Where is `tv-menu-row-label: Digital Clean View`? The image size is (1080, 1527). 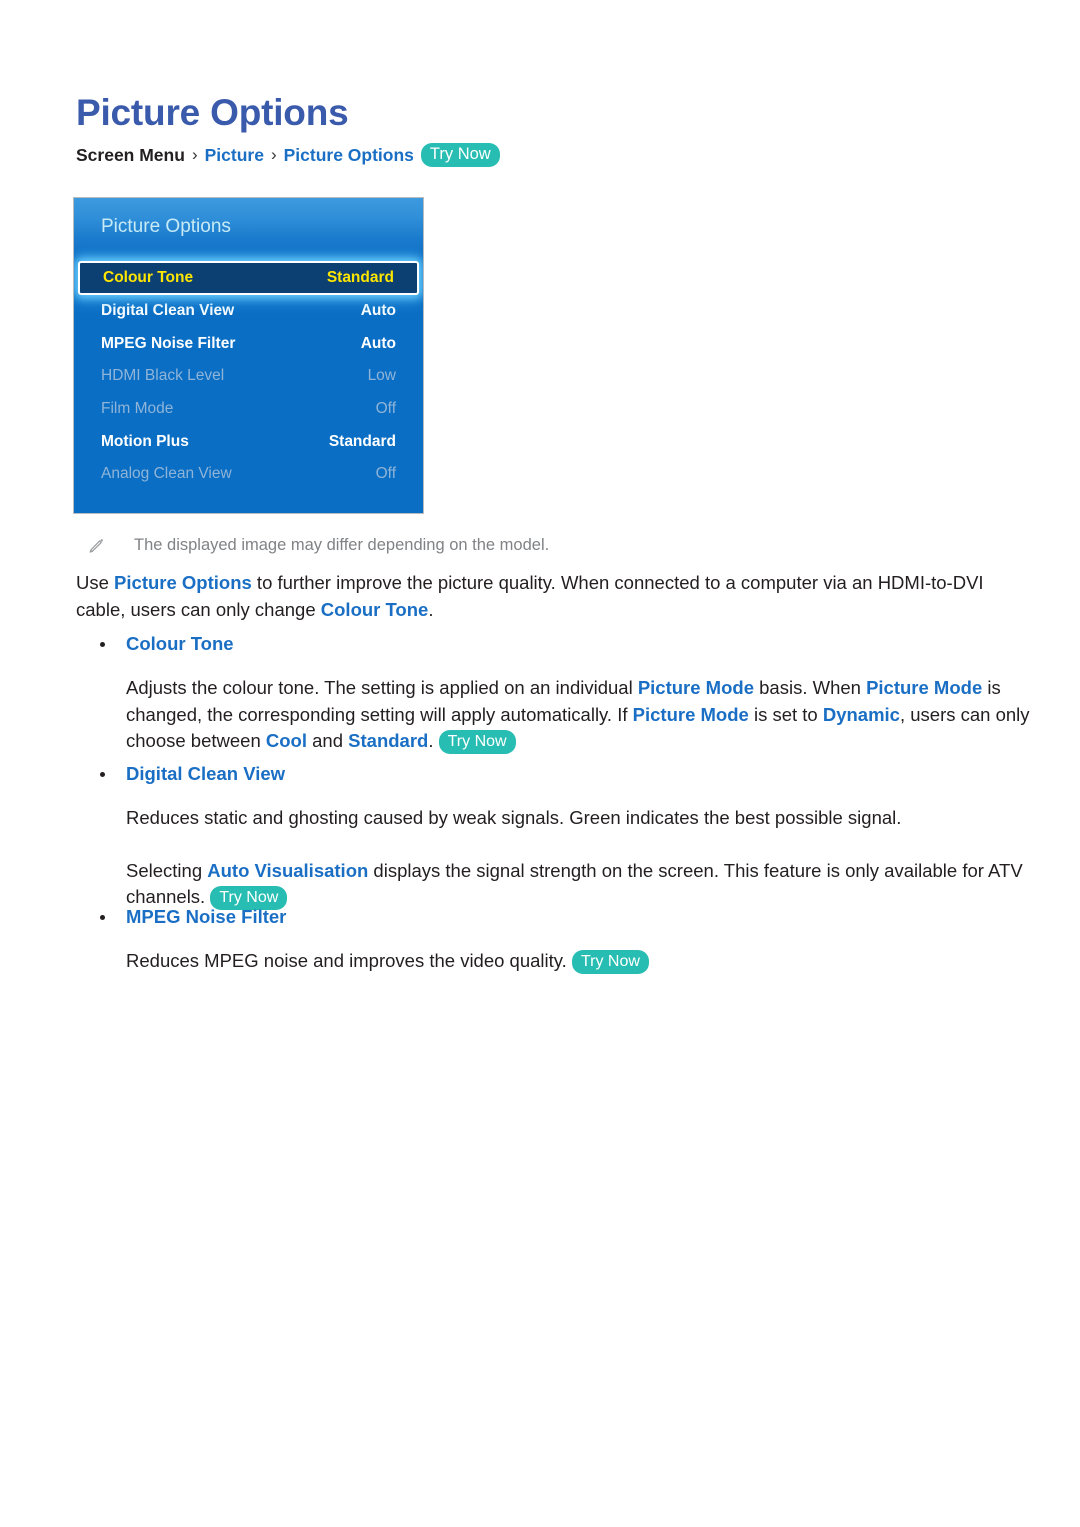
tv-menu-row-label: Digital Clean View is located at coordinates (168, 311).